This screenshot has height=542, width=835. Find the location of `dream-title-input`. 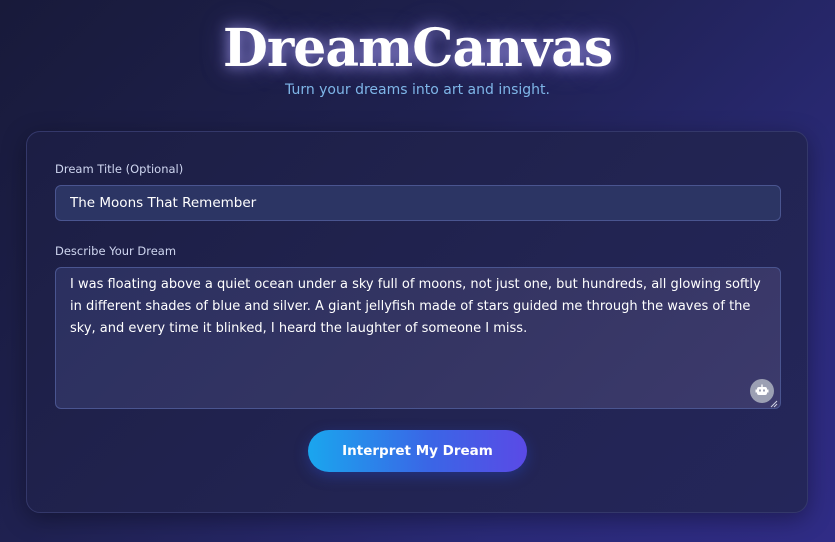

dream-title-input is located at coordinates (418, 203).